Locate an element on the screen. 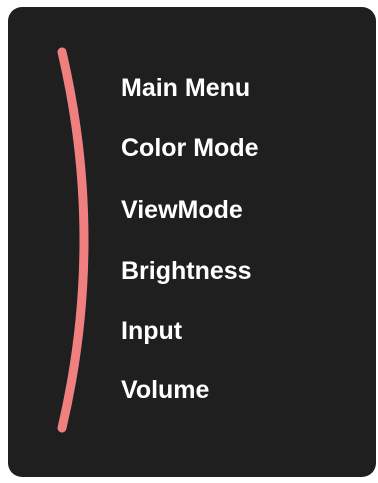 The image size is (378, 483). selector-arc-stroke is located at coordinates (73, 240).